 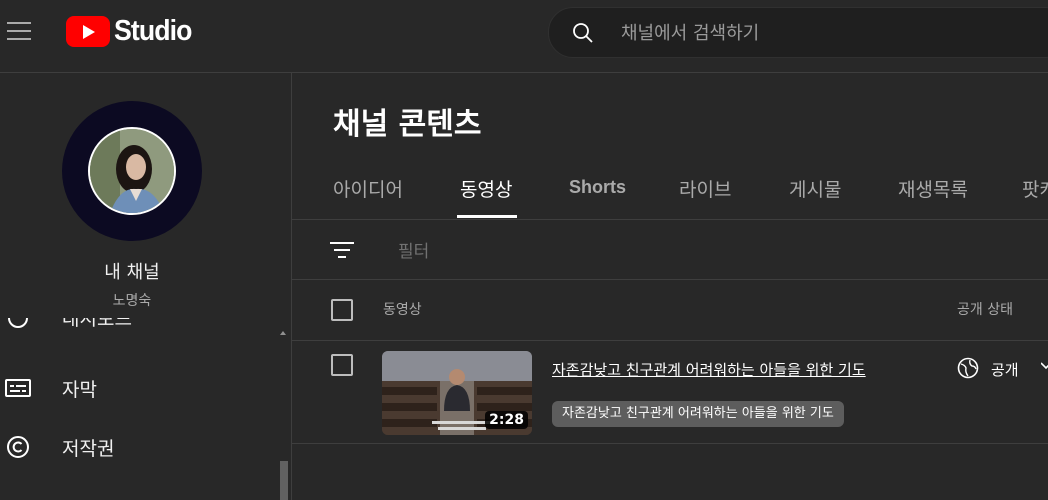 I want to click on youtube-play-icon, so click(x=88, y=31).